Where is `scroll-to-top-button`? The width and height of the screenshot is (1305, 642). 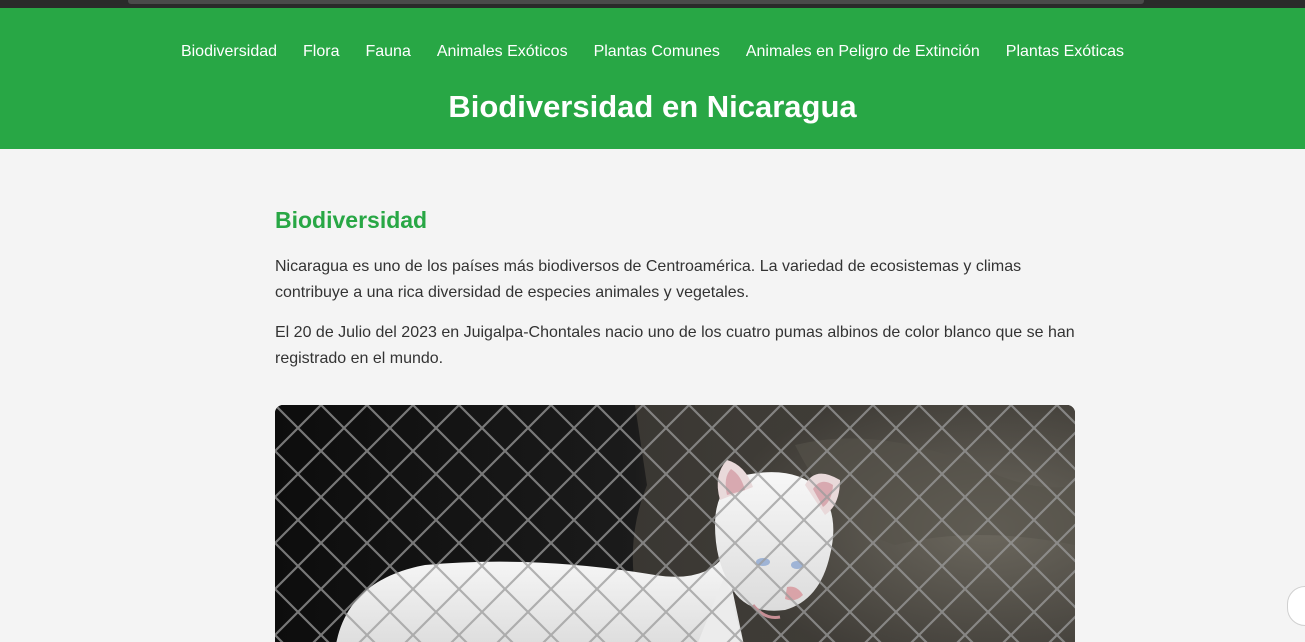 scroll-to-top-button is located at coordinates (1296, 606).